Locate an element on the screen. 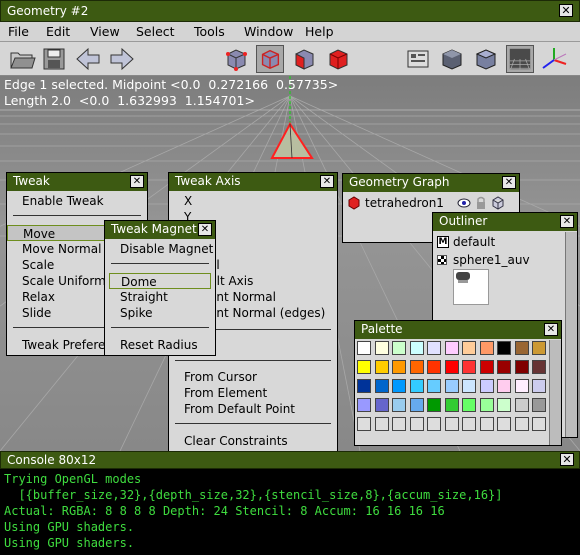  console-titlebar: Console 80x12 is located at coordinates (290, 460).